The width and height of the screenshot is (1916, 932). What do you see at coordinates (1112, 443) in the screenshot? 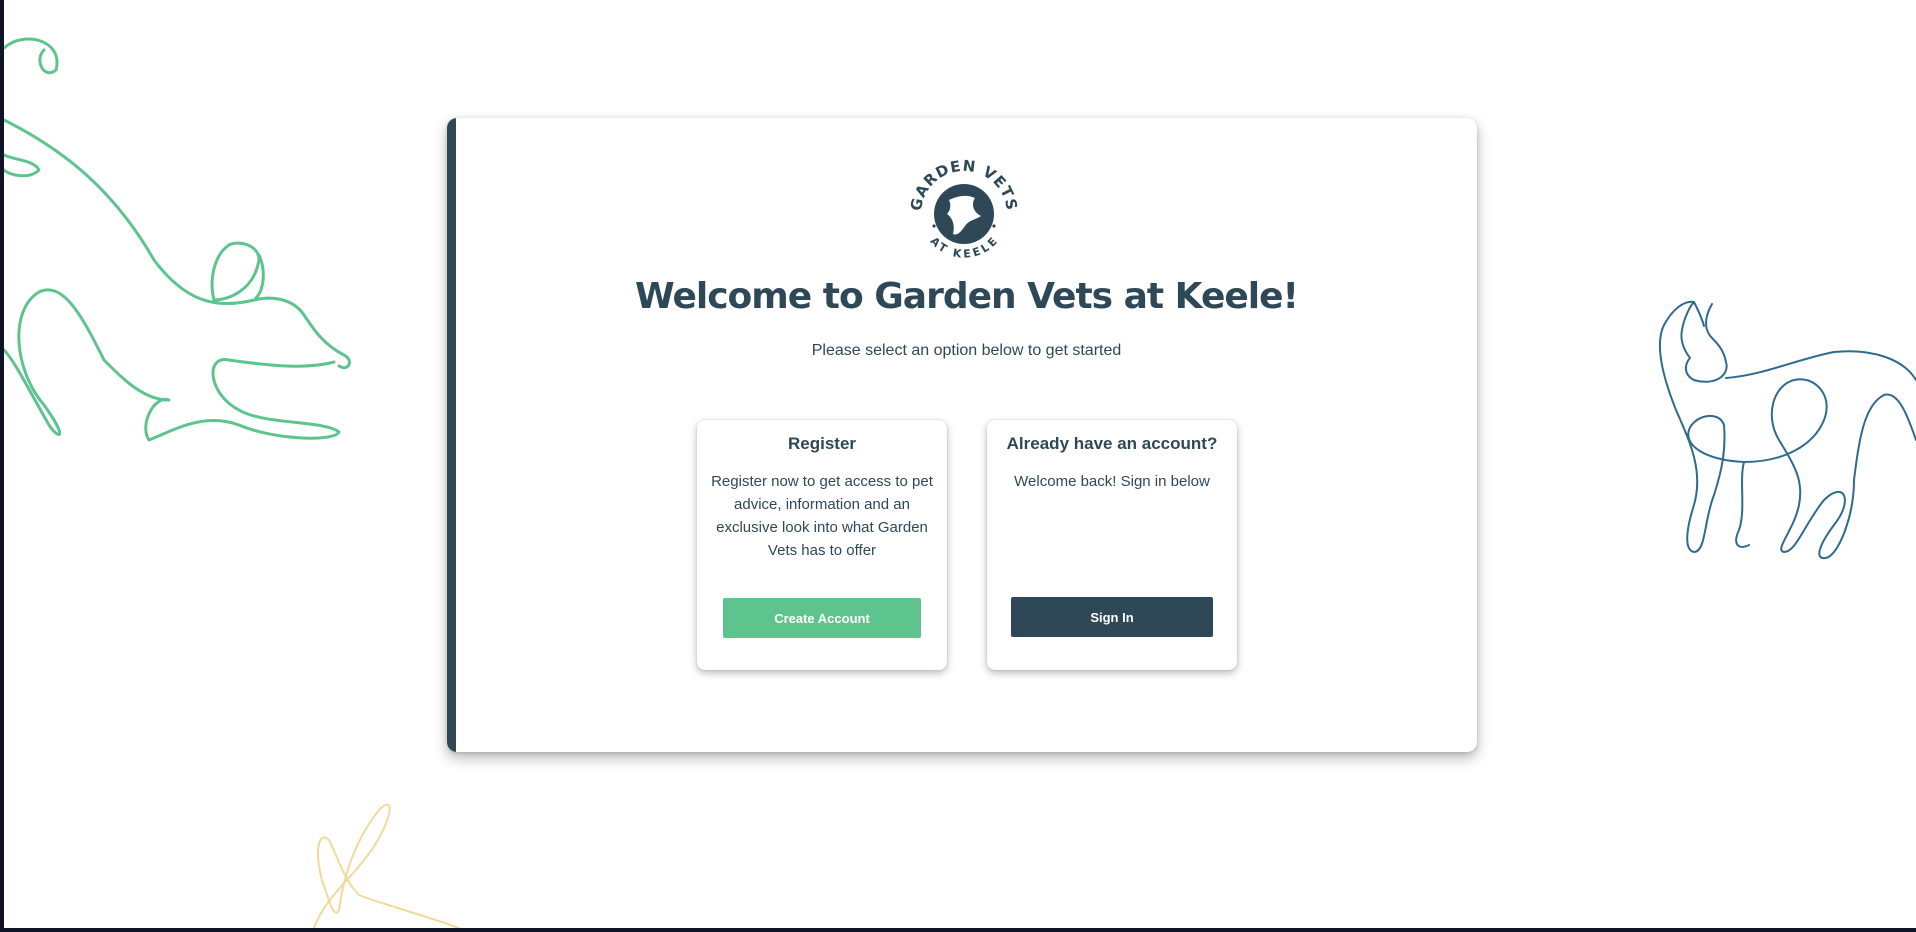
I see `signin-title: Already have an account?` at bounding box center [1112, 443].